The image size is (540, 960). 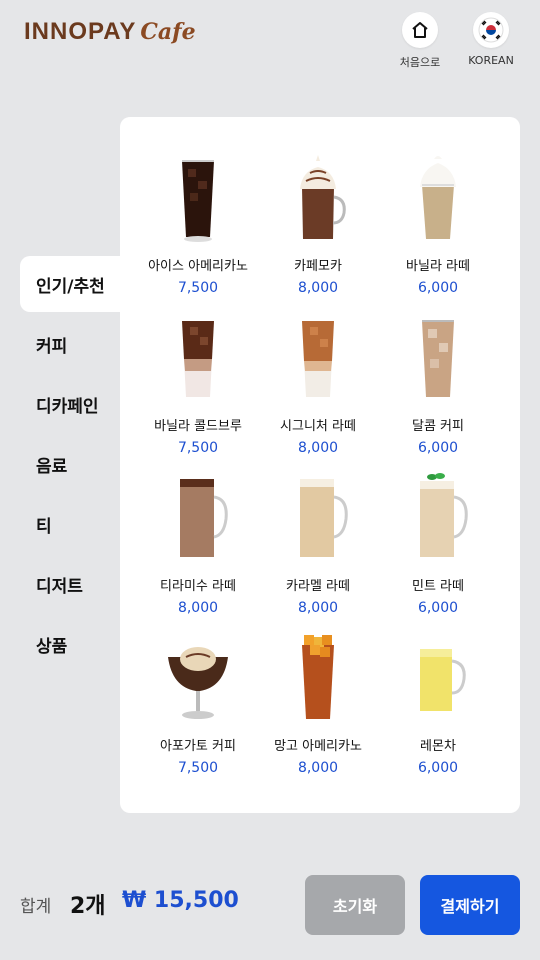 I want to click on logo-text: INNOPAY, so click(x=80, y=31).